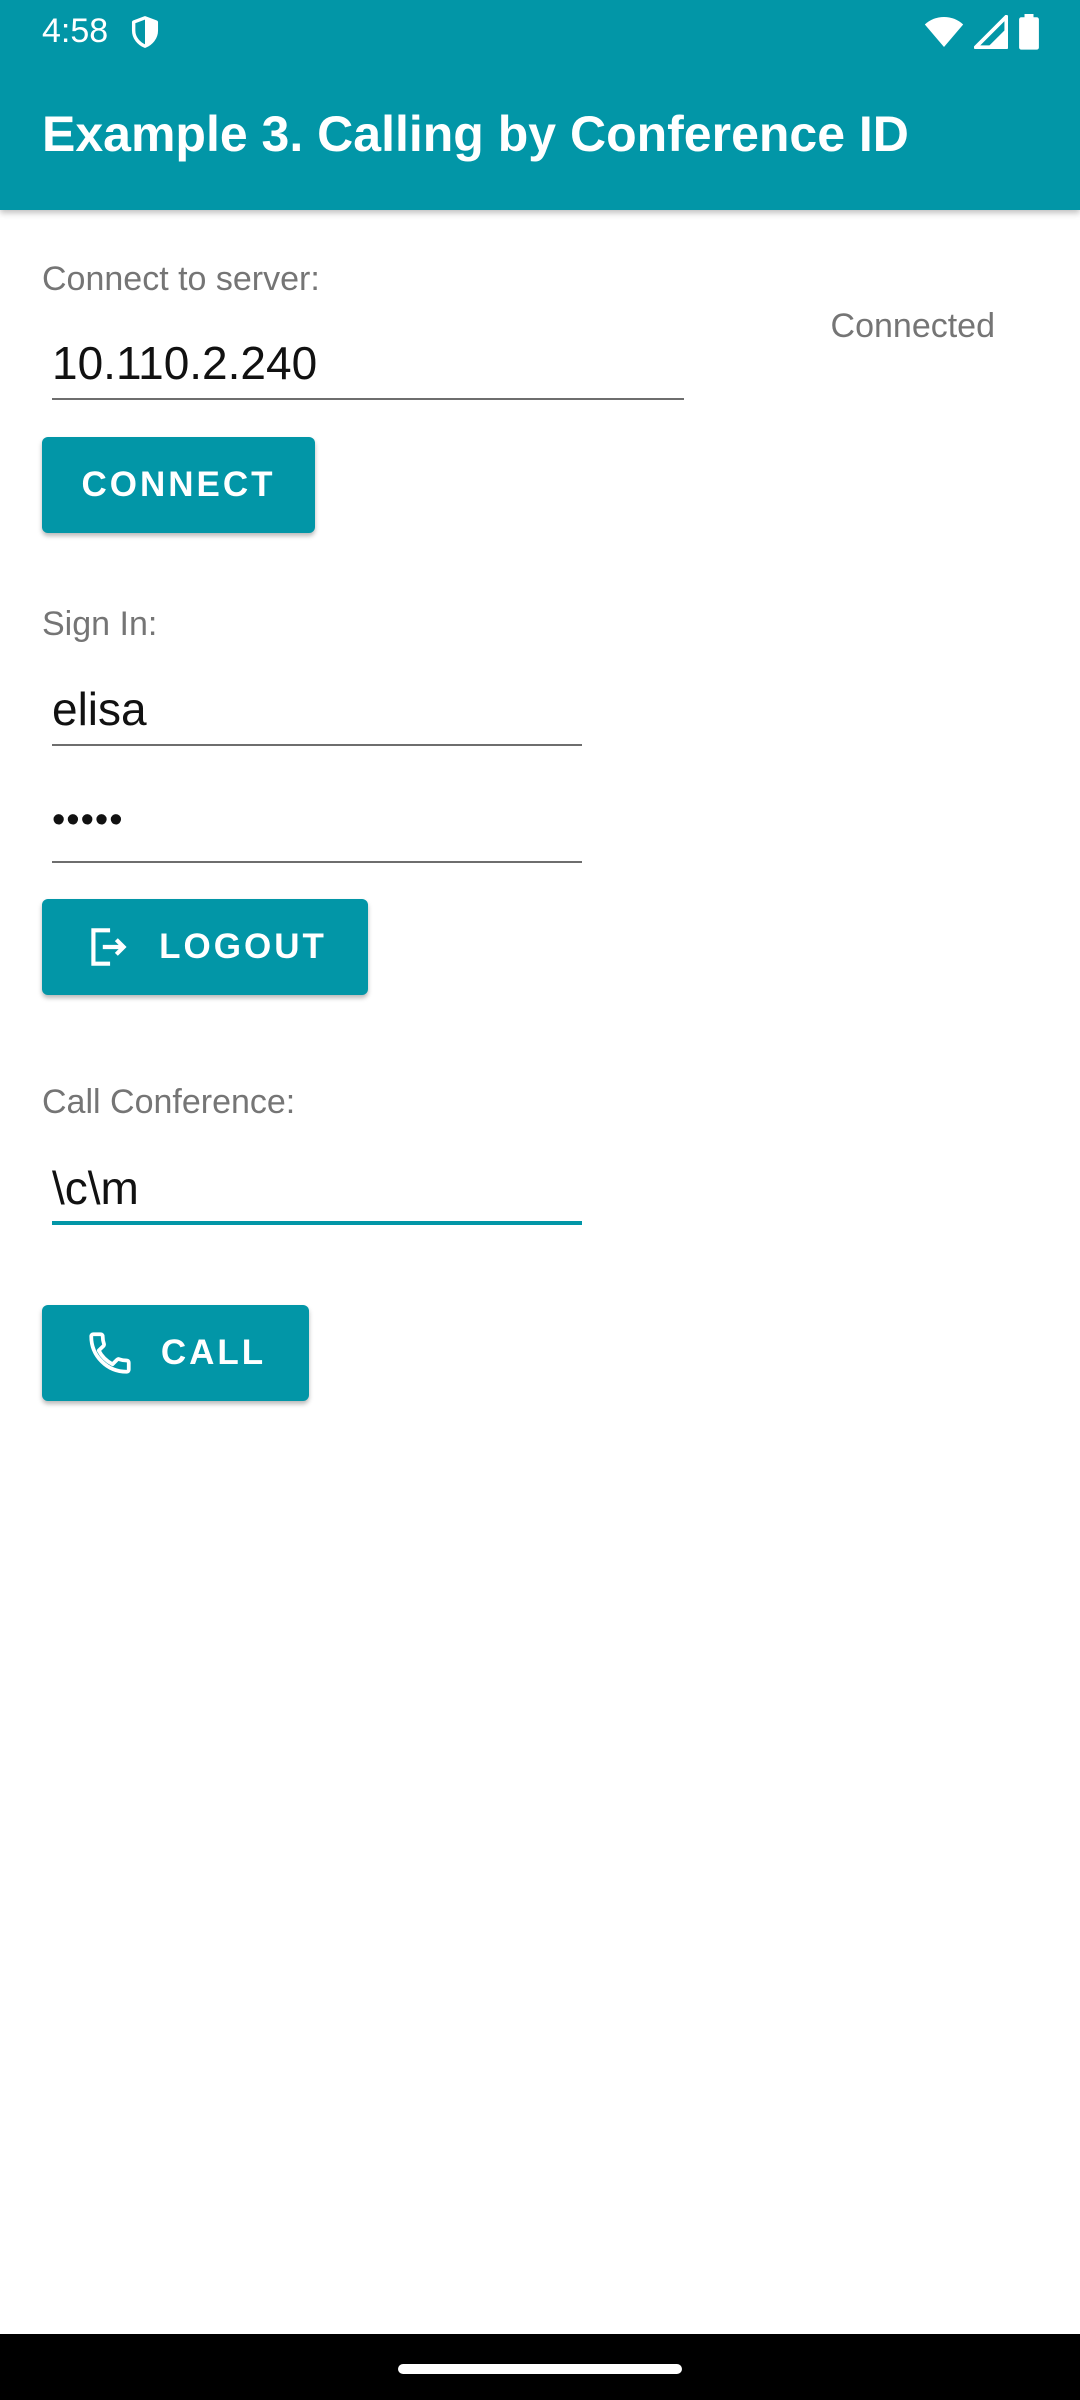 The height and width of the screenshot is (2400, 1080). I want to click on status-icons, so click(982, 32).